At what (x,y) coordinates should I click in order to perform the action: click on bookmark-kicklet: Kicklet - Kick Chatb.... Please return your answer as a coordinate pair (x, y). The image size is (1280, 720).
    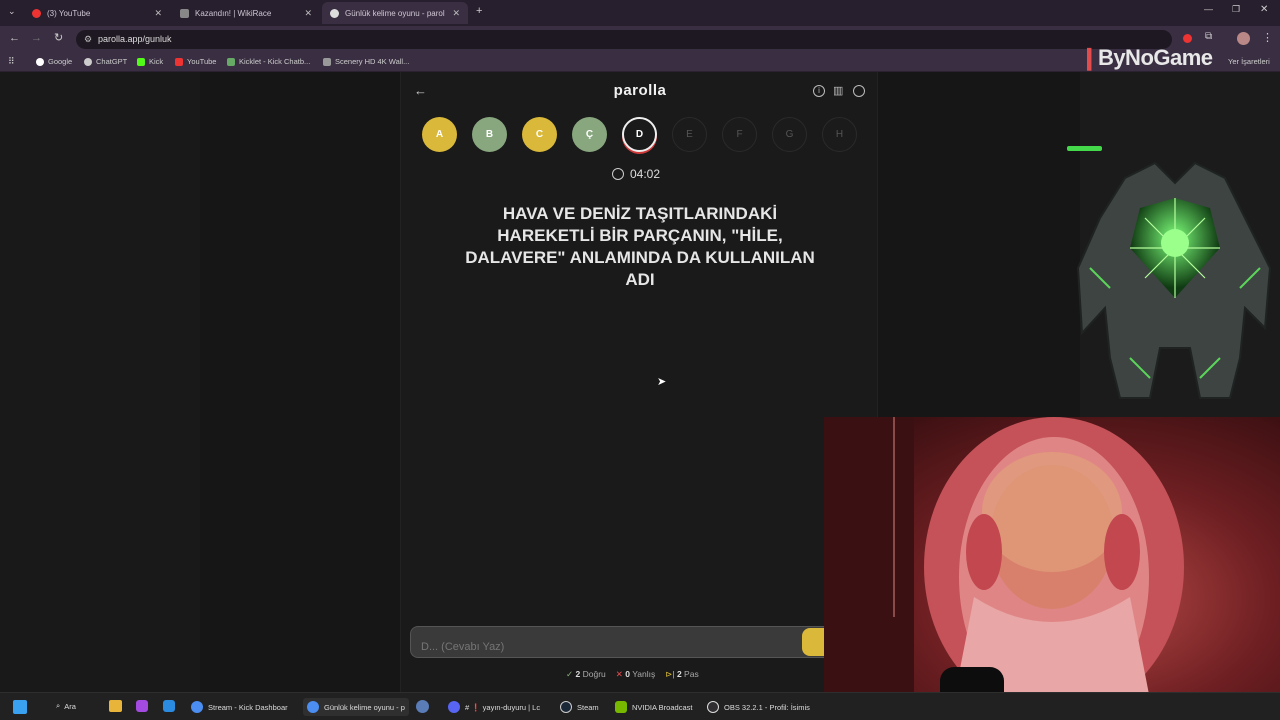
    Looking at the image, I should click on (268, 61).